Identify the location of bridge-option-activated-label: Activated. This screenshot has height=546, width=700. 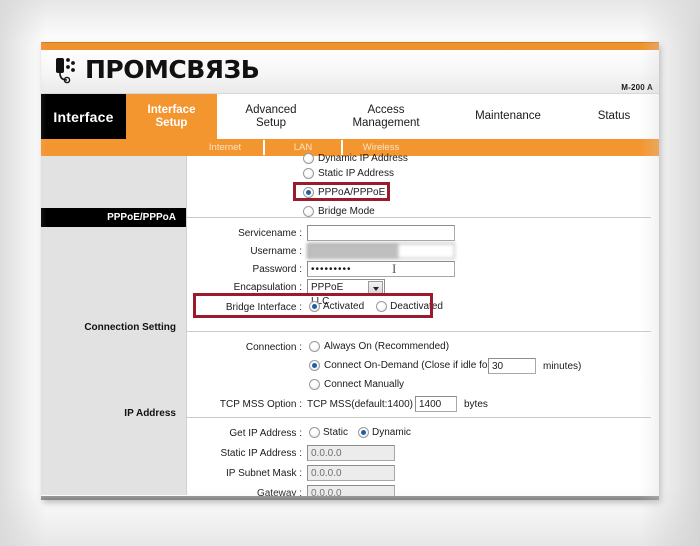
(344, 306).